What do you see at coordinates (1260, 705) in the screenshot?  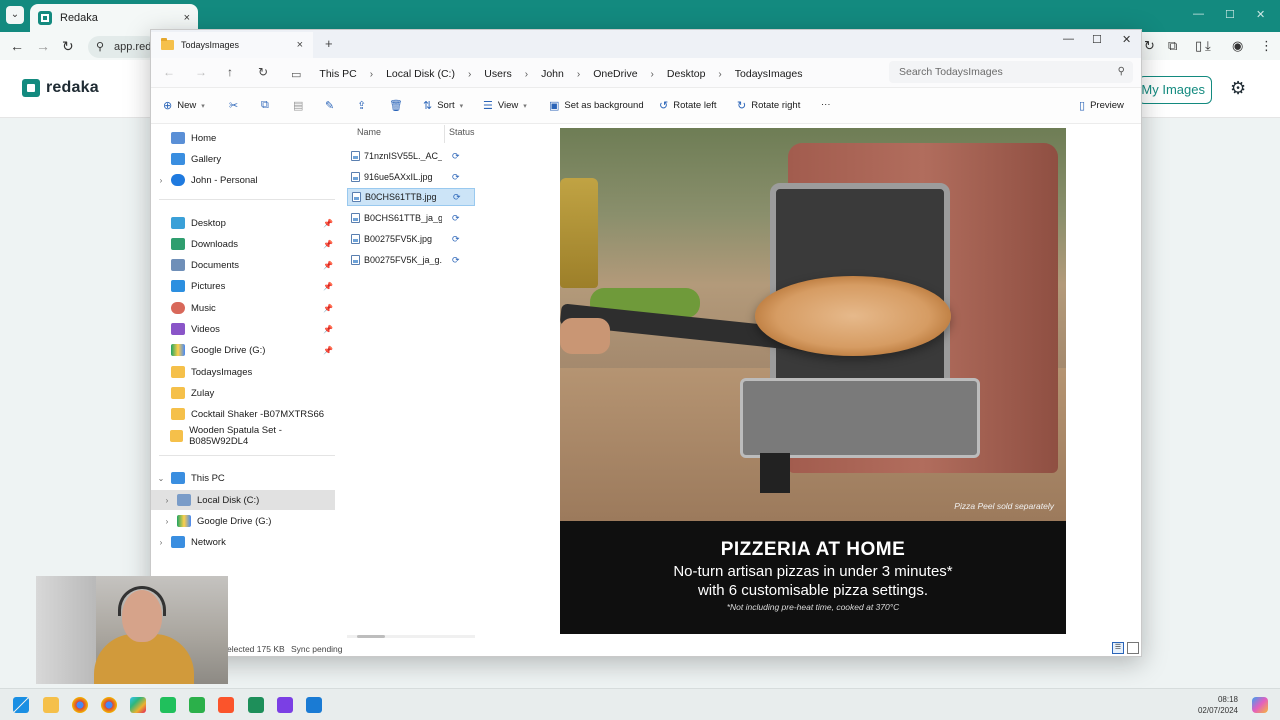 I see `copilot-icon` at bounding box center [1260, 705].